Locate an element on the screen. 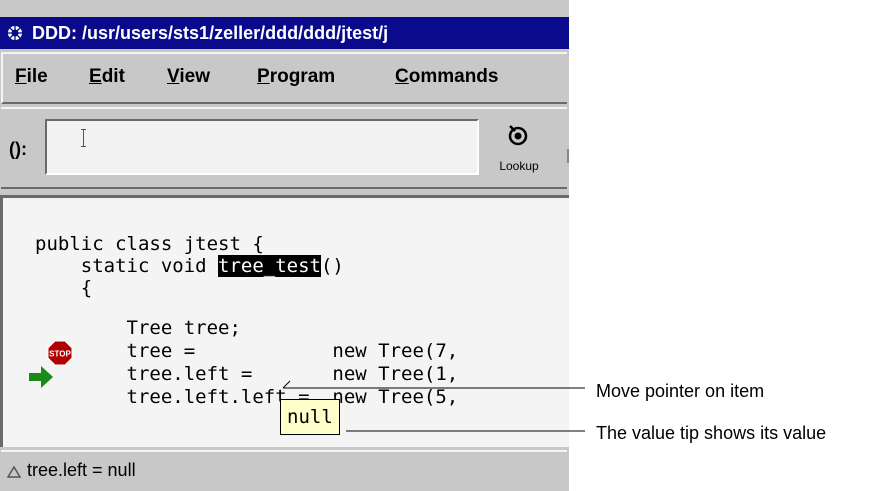 This screenshot has width=879, height=491. callout-lines is located at coordinates (433, 406).